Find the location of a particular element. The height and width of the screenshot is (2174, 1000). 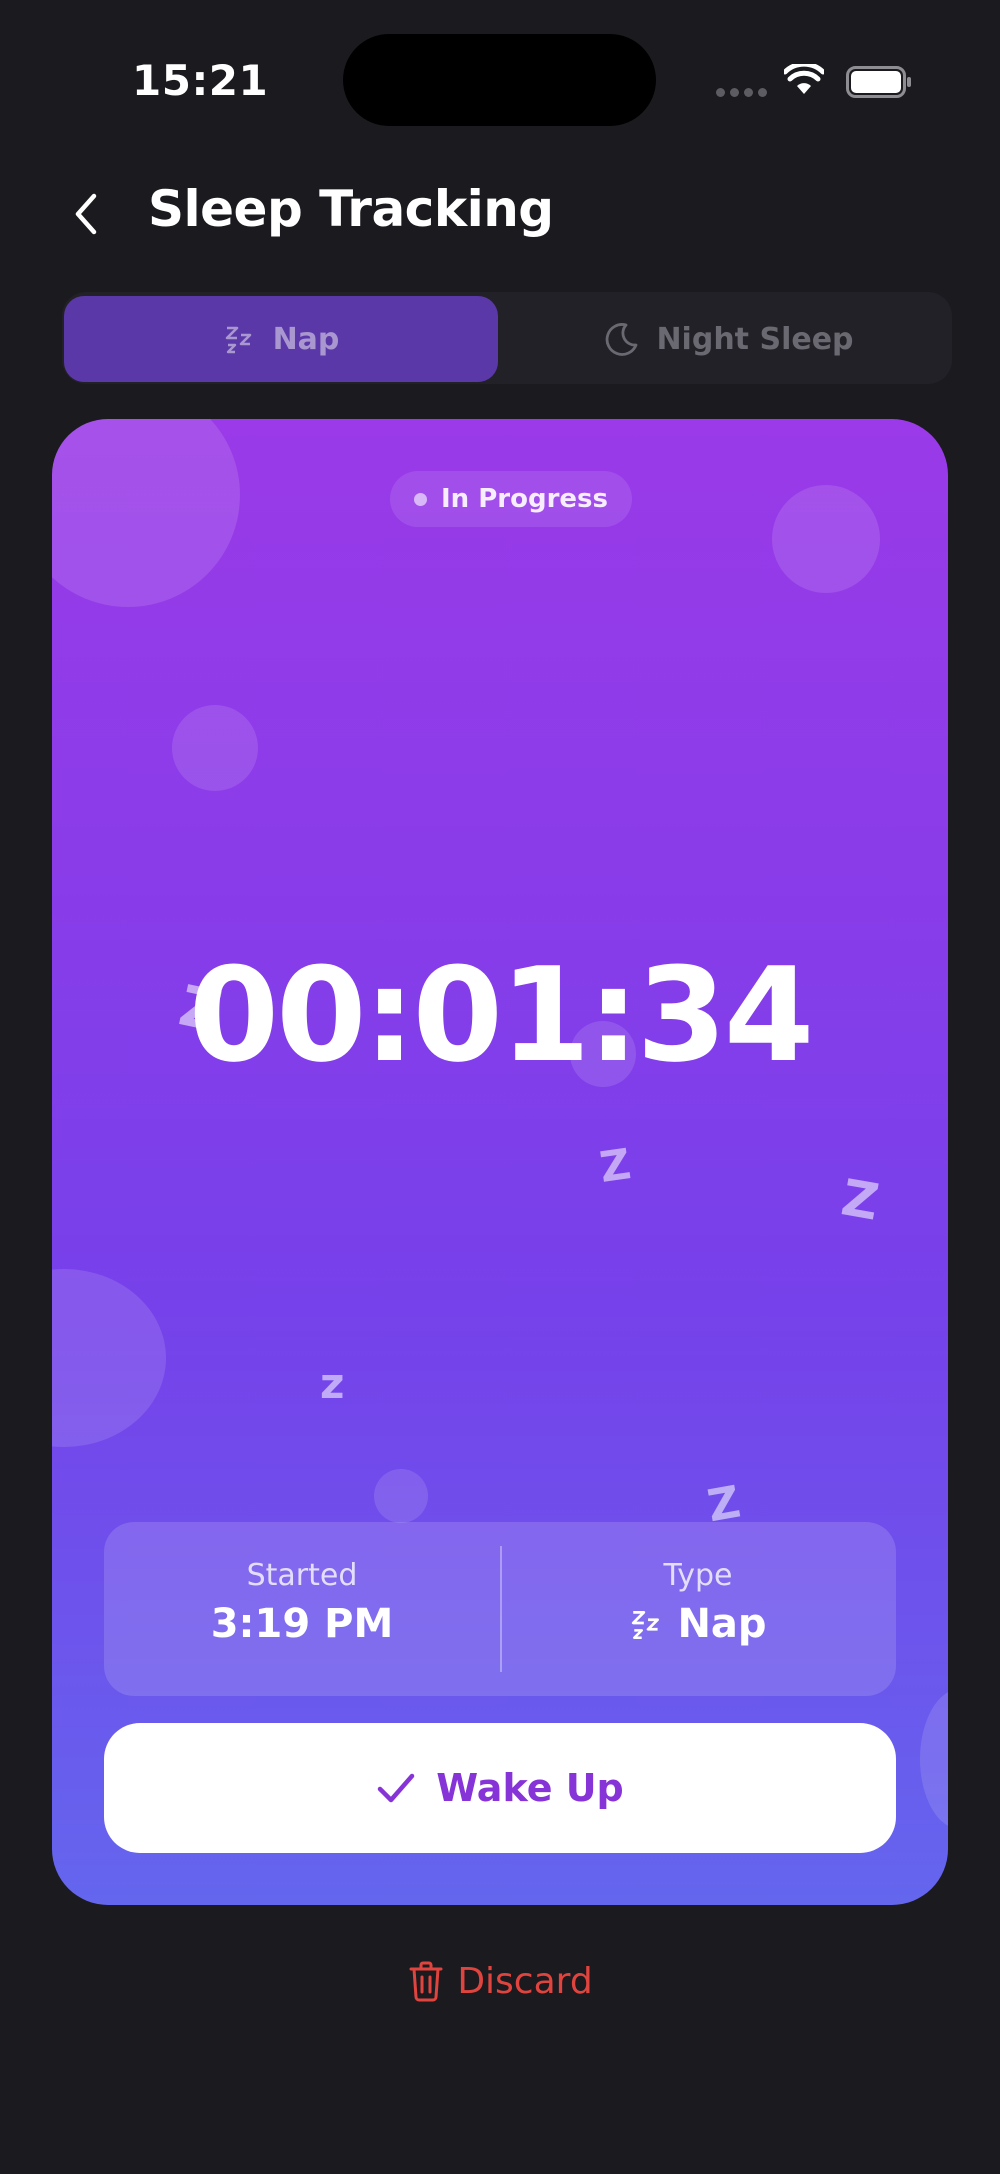

dynamic-island is located at coordinates (499, 80).